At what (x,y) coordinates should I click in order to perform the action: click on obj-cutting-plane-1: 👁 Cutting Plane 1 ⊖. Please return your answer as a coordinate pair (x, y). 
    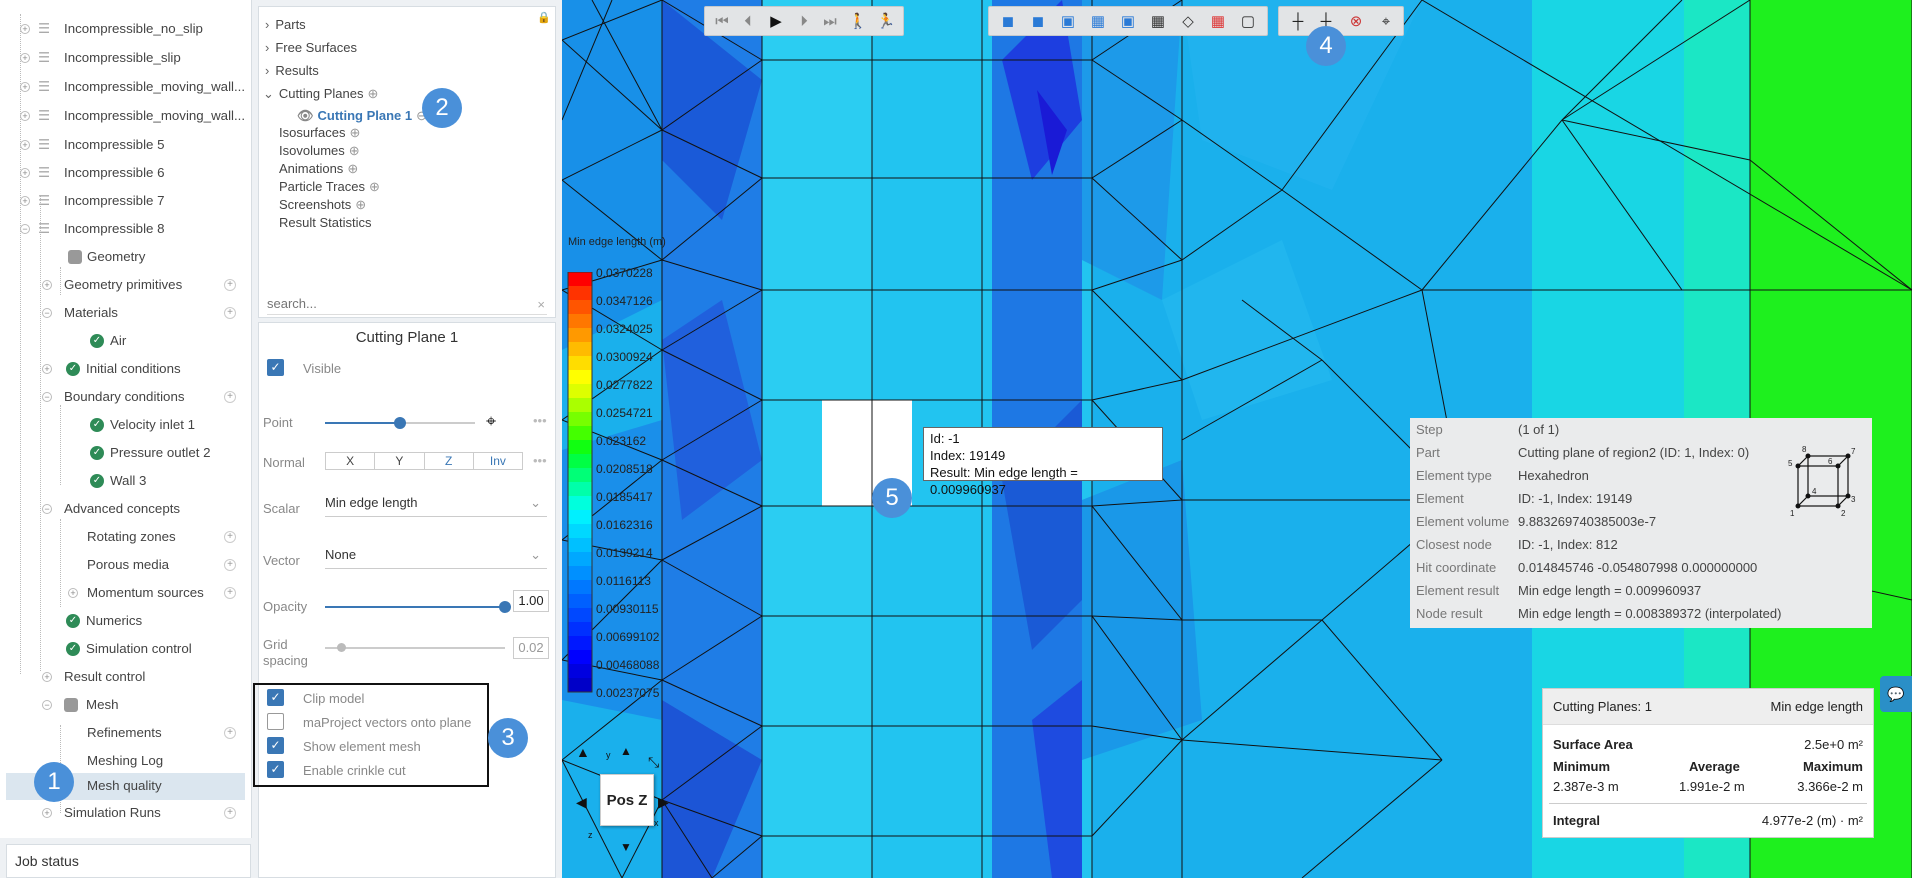
    Looking at the image, I should click on (362, 116).